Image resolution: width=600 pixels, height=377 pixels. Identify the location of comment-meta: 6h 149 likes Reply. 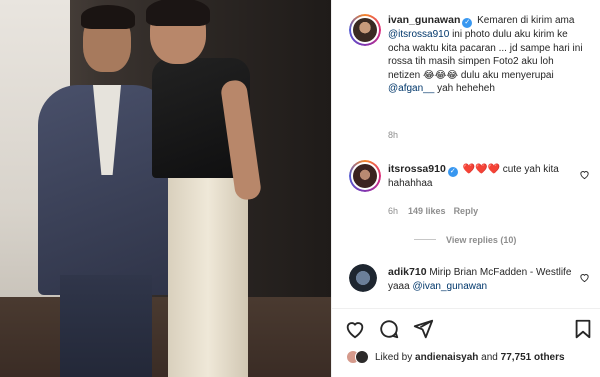
(437, 211).